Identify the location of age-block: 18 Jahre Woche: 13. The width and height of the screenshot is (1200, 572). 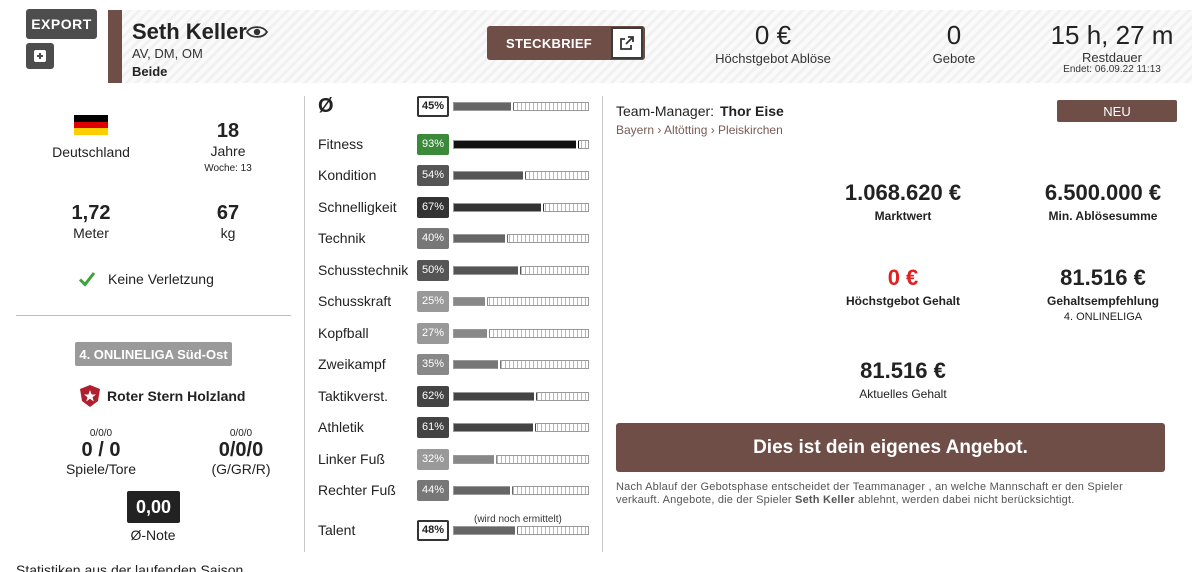
(228, 147).